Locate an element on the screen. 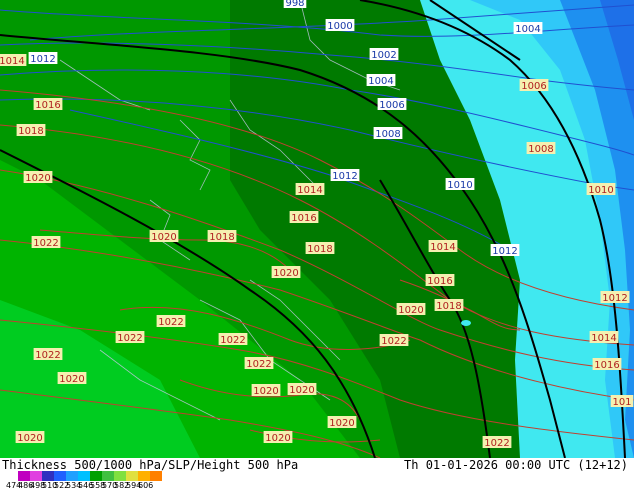  valid-time: Th 01-01-2026 00:00 UTC (12+12) is located at coordinates (516, 465).